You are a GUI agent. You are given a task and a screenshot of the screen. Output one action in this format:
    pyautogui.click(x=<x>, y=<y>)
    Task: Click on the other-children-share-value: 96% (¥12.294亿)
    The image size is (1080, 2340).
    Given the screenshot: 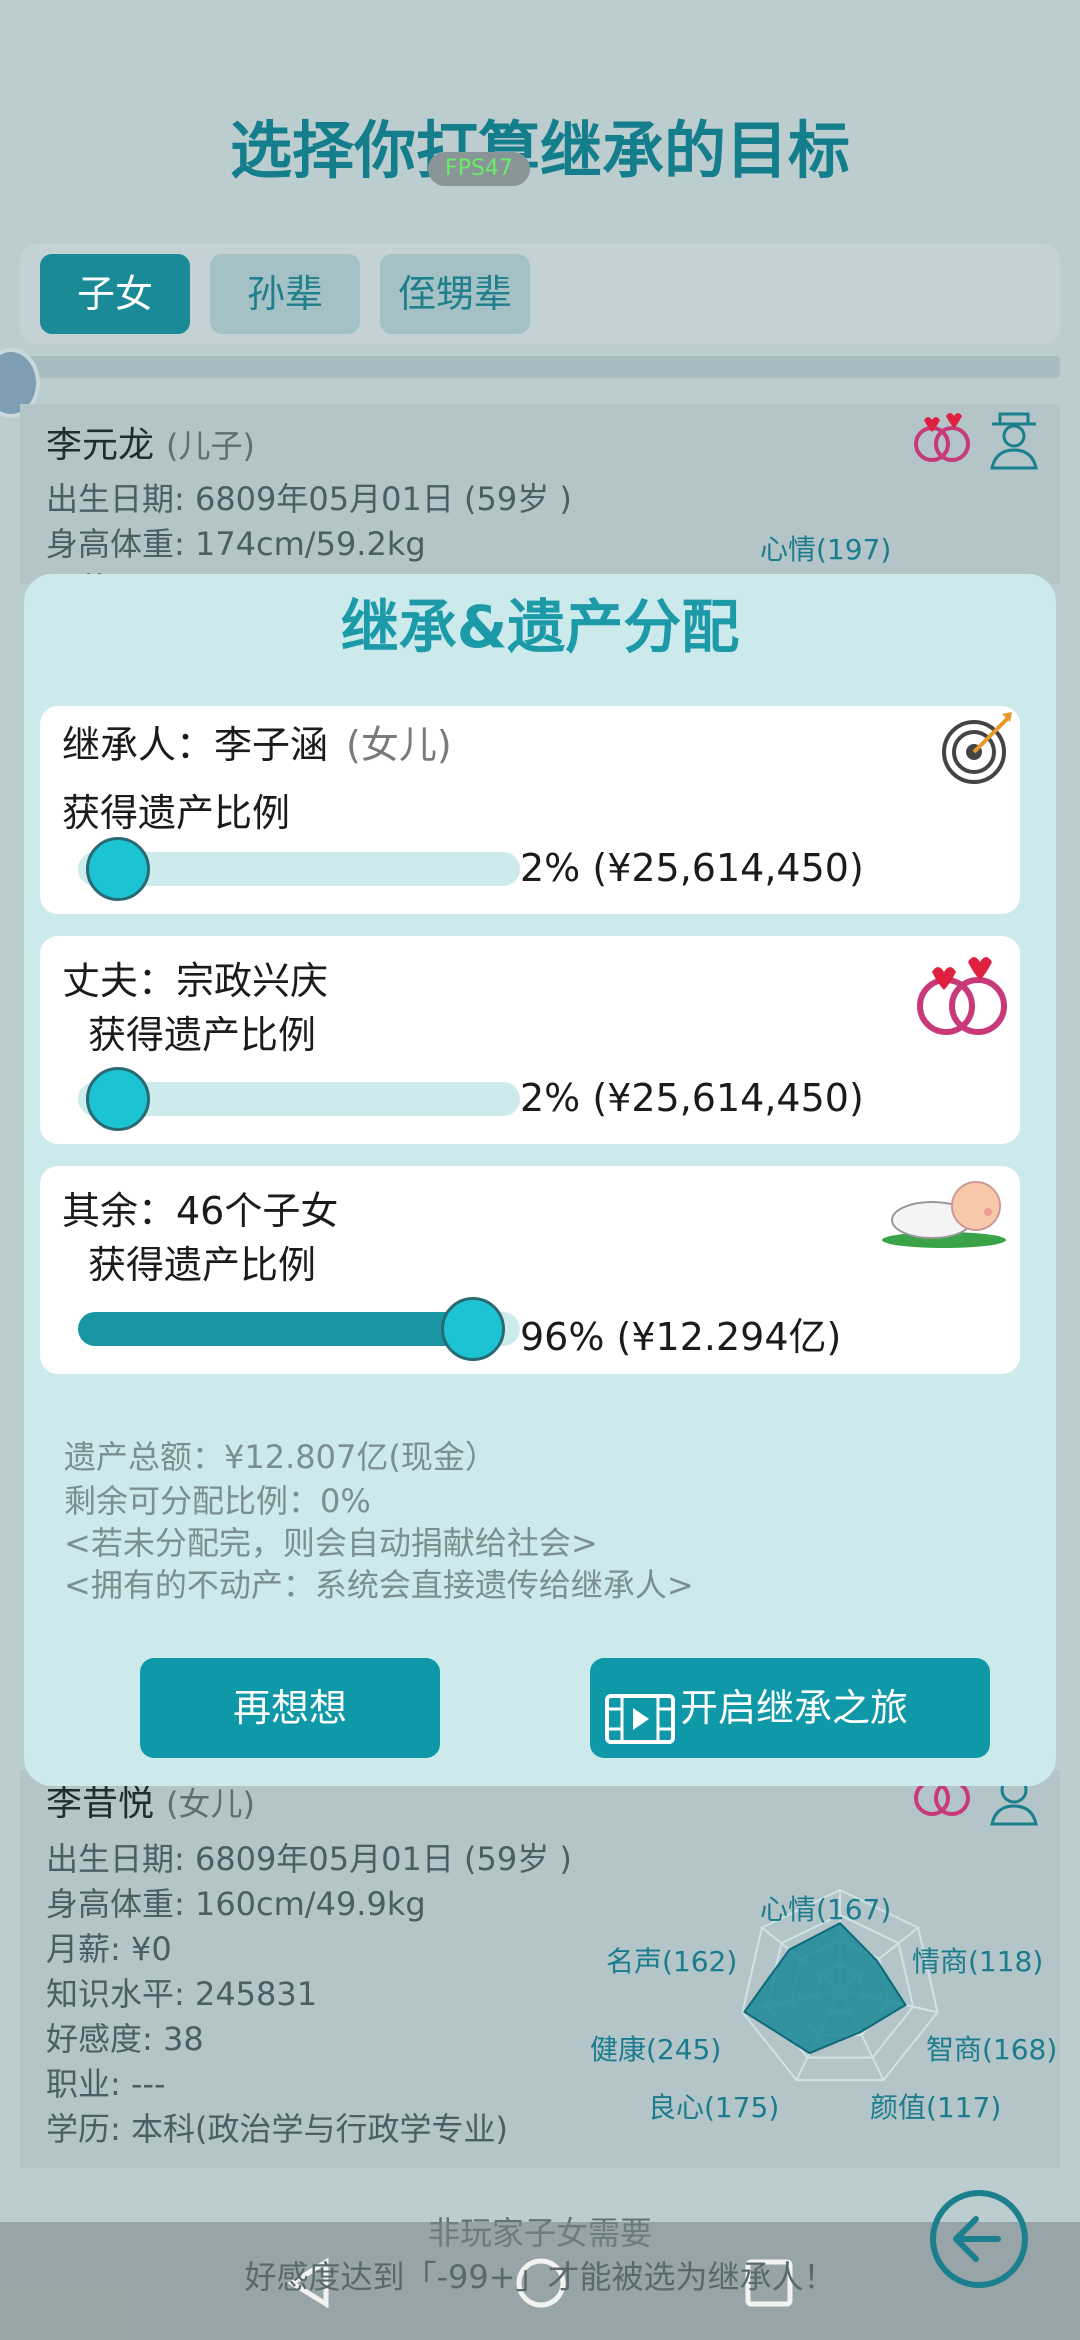 What is the action you would take?
    pyautogui.click(x=681, y=1337)
    